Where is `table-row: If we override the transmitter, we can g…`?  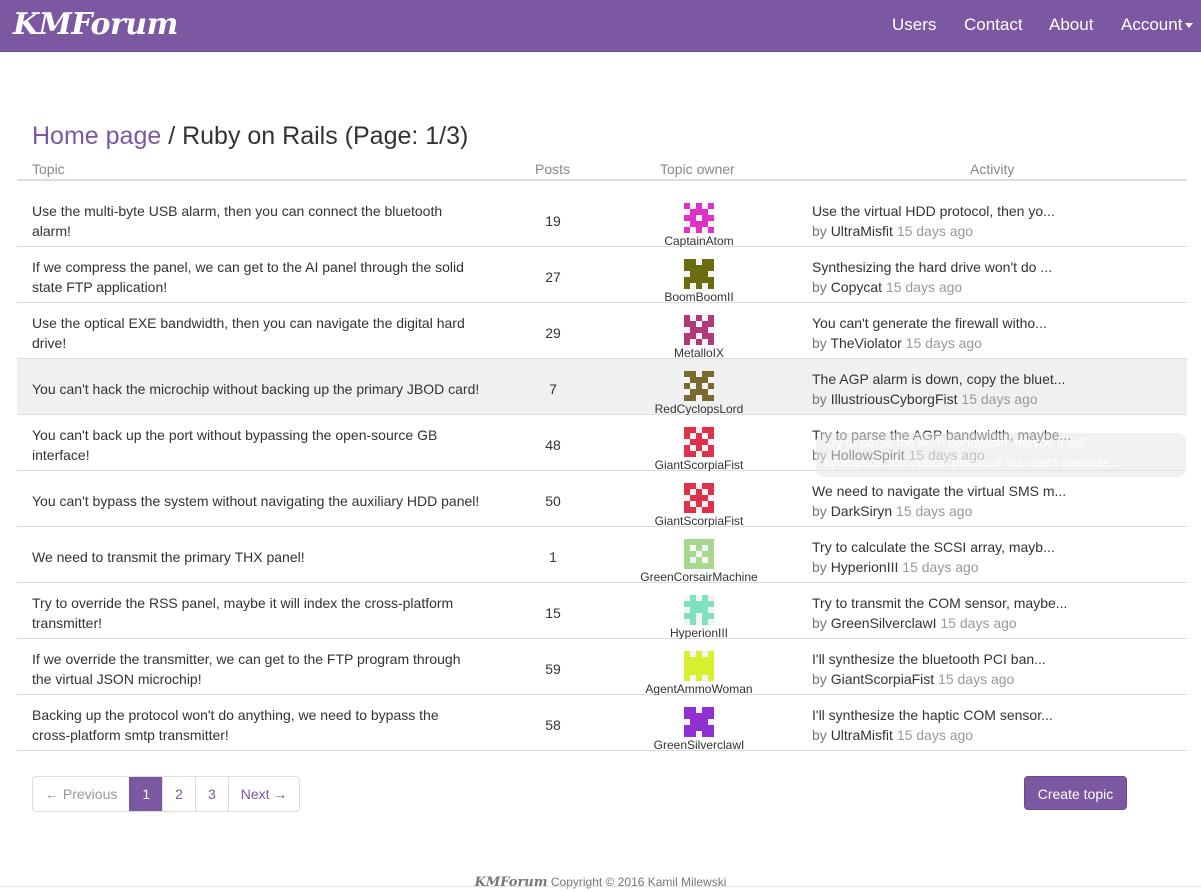 table-row: If we override the transmitter, we can g… is located at coordinates (602, 667).